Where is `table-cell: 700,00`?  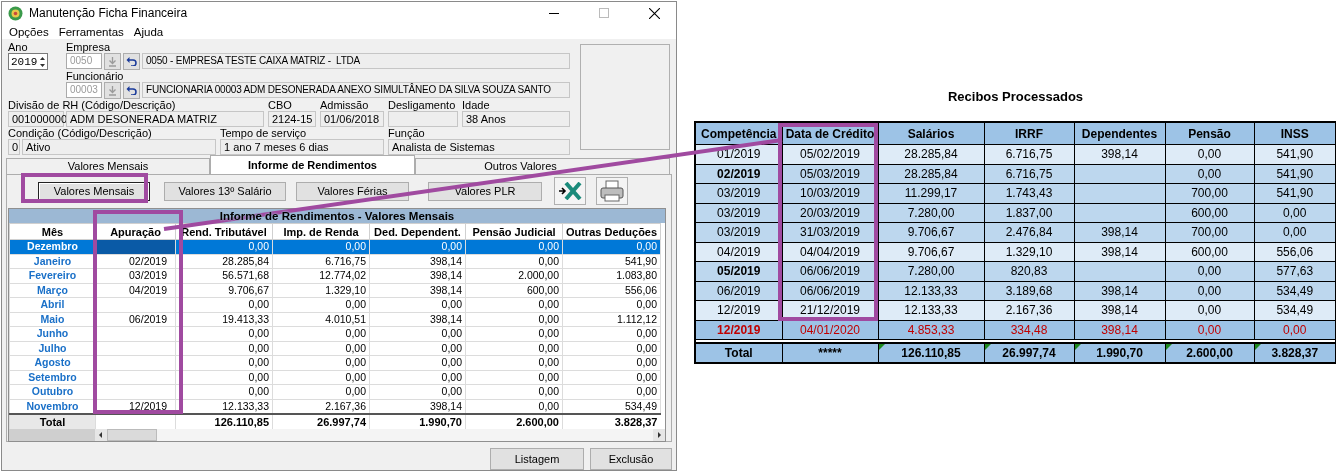
table-cell: 700,00 is located at coordinates (1209, 232).